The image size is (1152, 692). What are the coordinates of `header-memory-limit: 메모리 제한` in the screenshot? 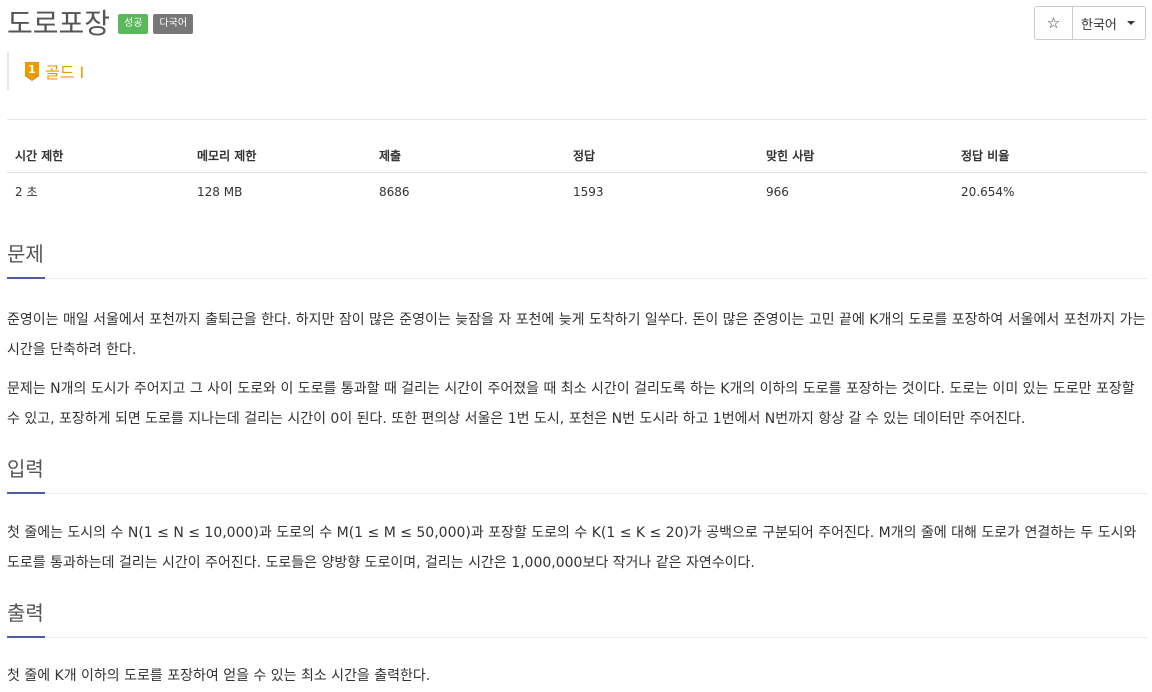 It's located at (280, 156).